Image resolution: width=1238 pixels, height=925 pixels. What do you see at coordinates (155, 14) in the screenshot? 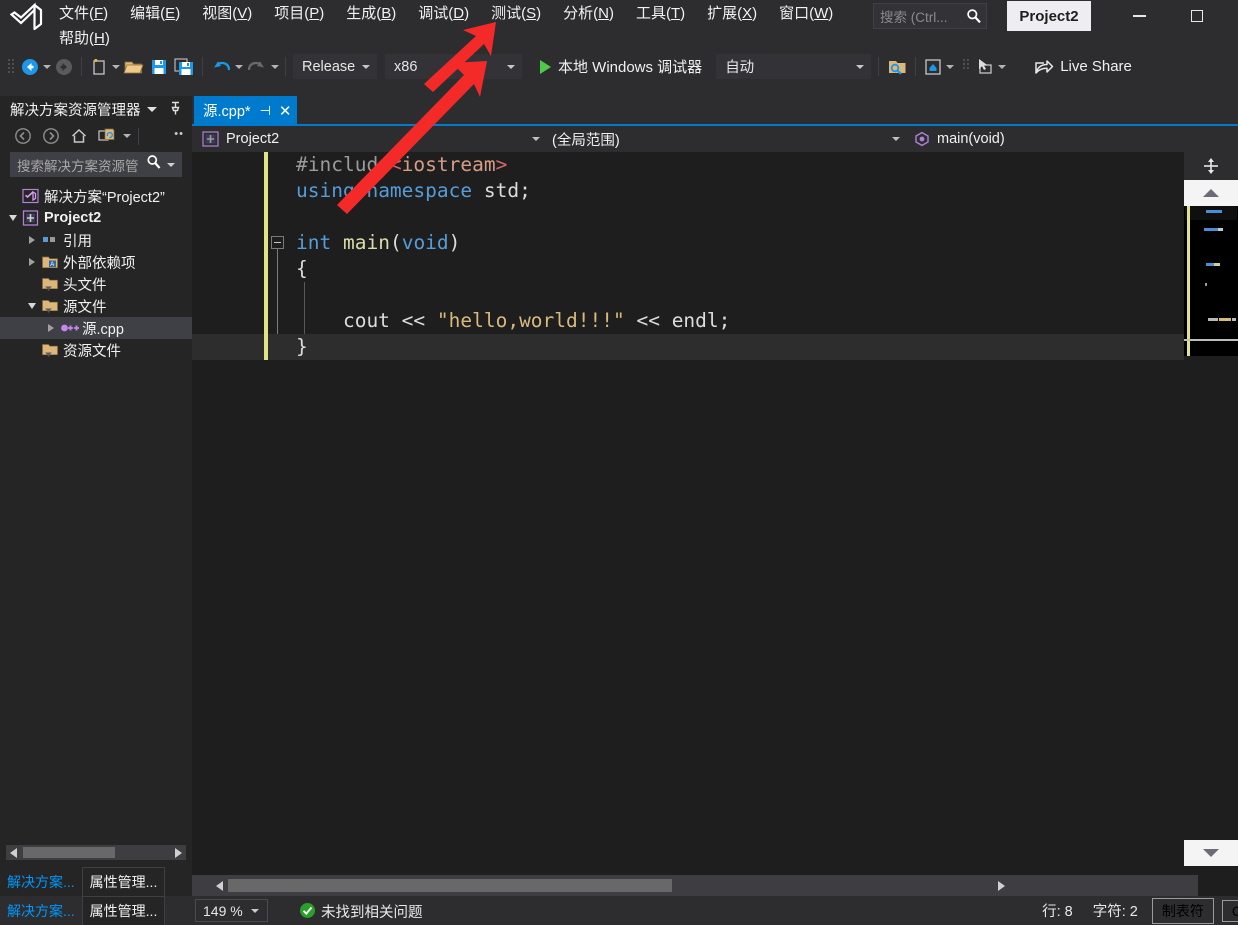
I see `menu-item-1: 编辑(E)` at bounding box center [155, 14].